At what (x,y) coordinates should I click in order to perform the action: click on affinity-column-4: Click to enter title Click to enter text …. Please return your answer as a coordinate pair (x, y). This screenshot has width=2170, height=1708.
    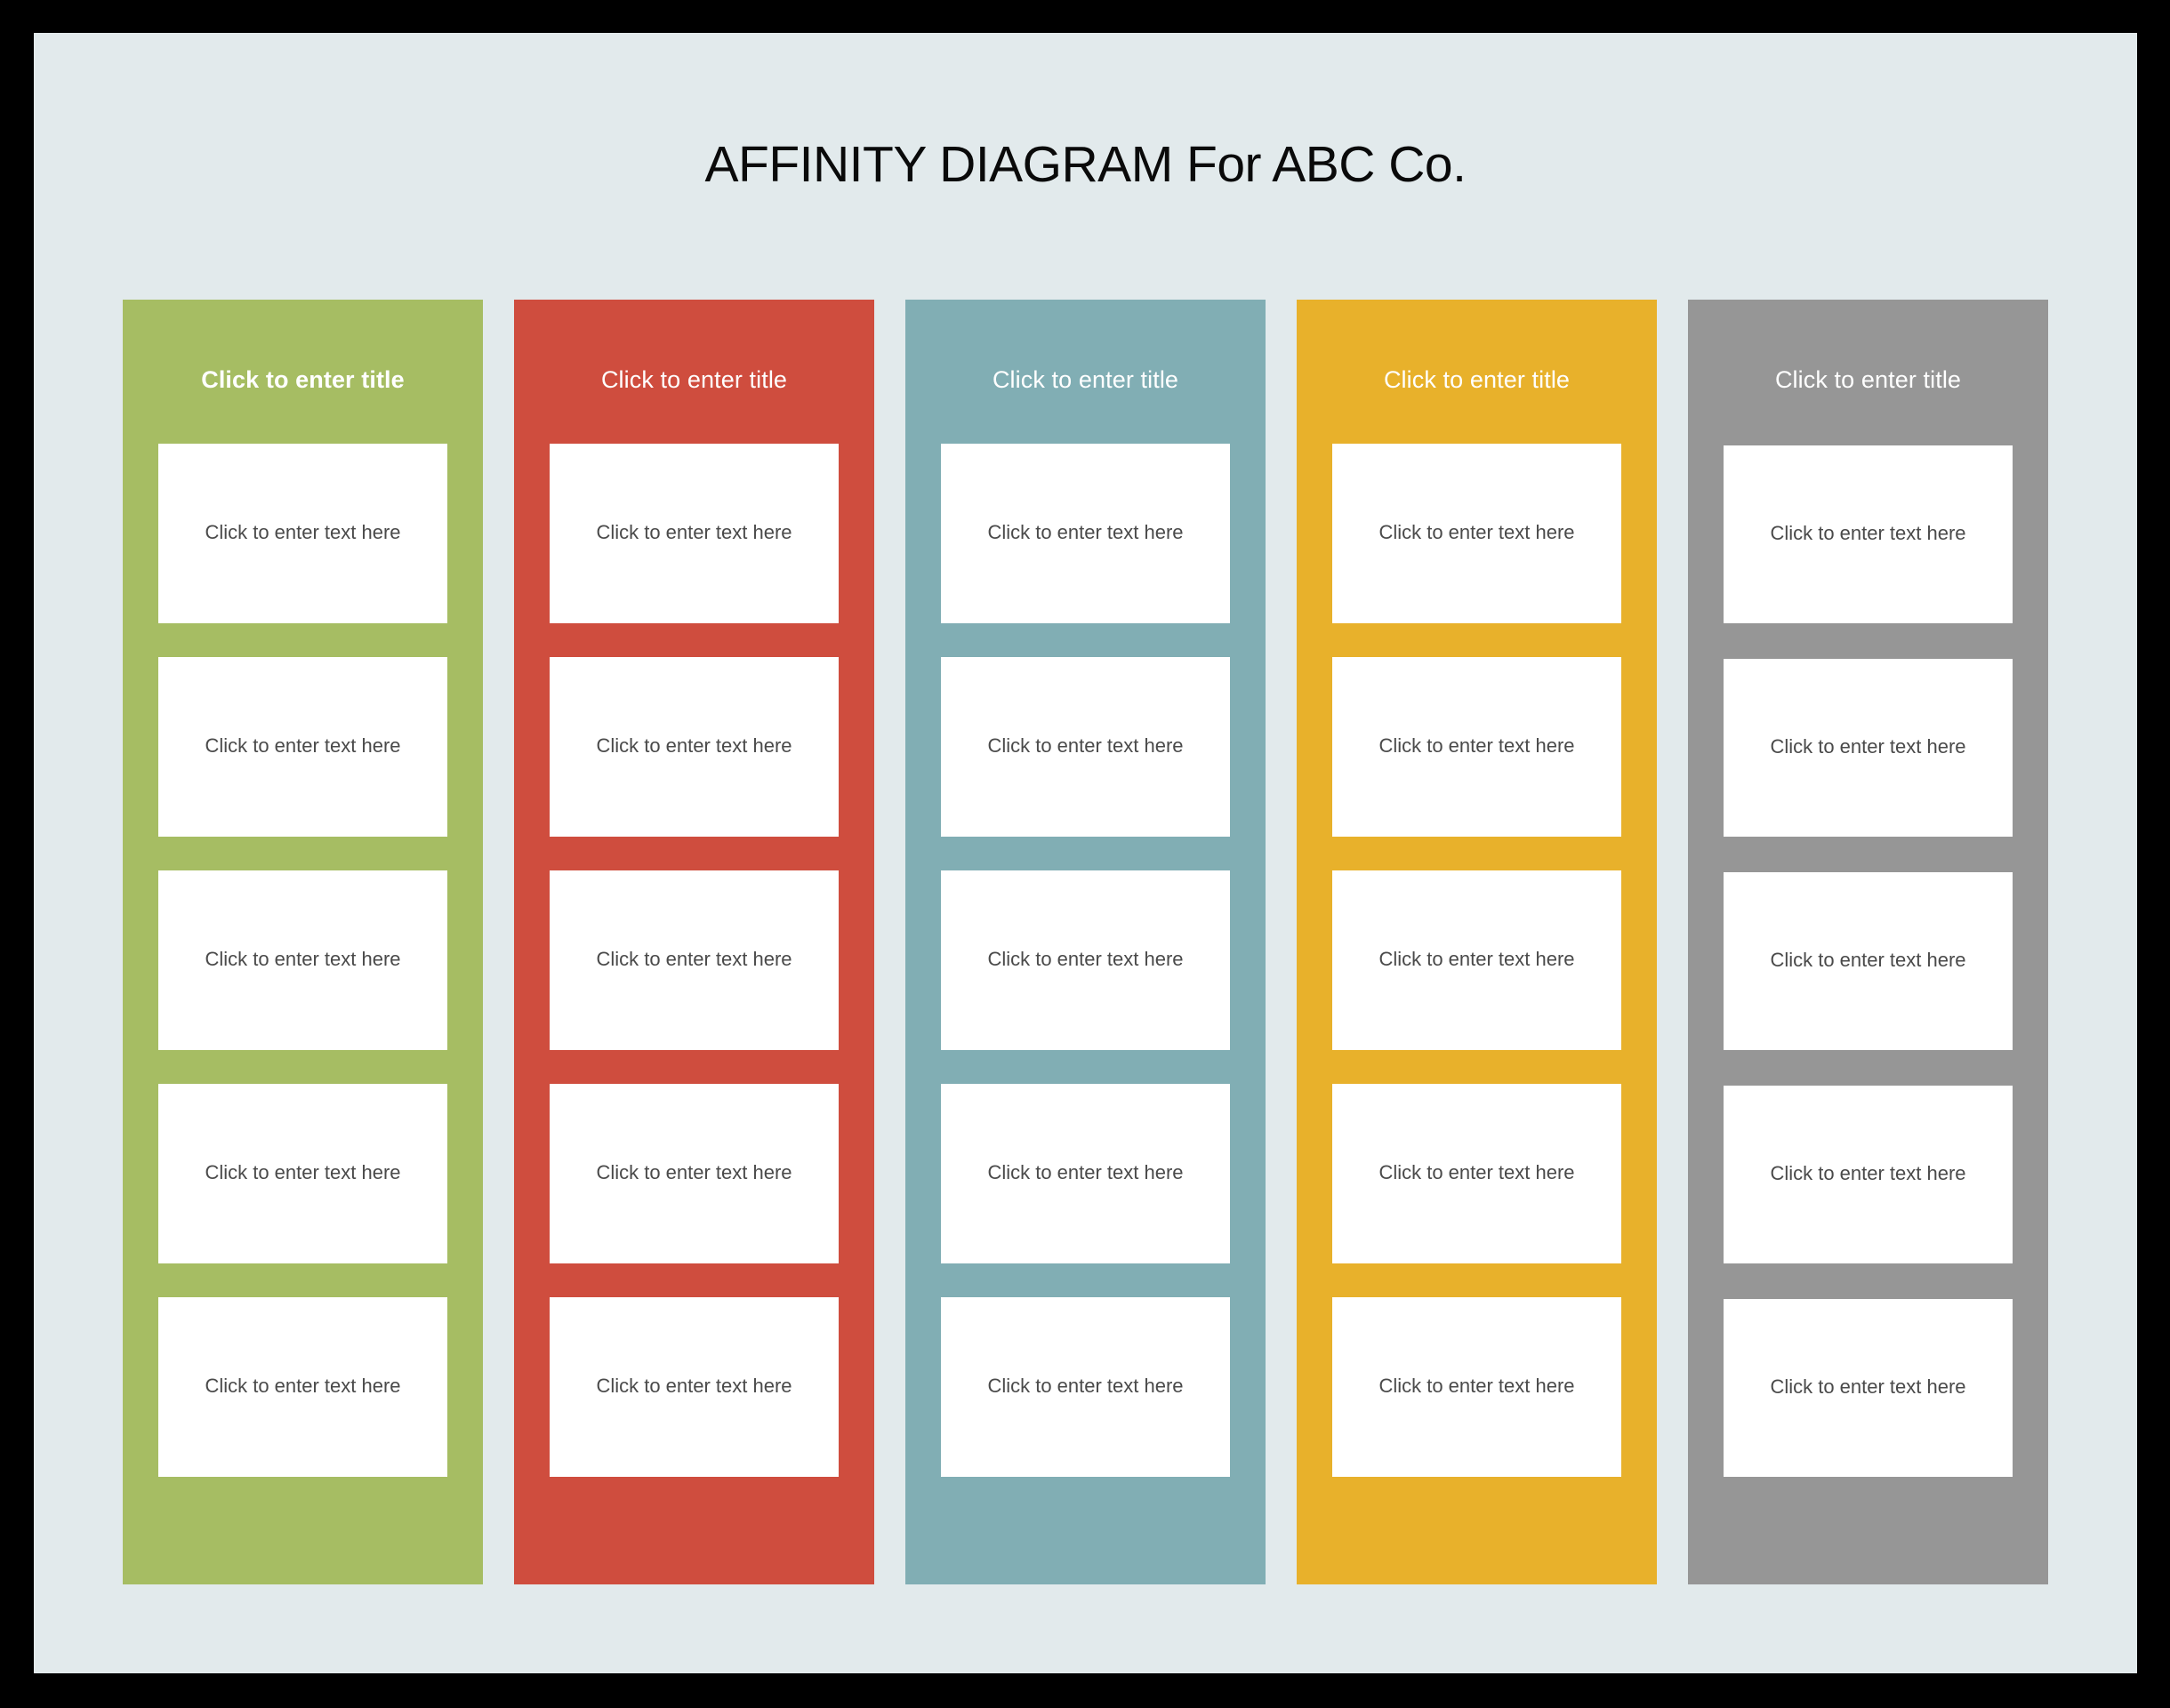
    Looking at the image, I should click on (1477, 942).